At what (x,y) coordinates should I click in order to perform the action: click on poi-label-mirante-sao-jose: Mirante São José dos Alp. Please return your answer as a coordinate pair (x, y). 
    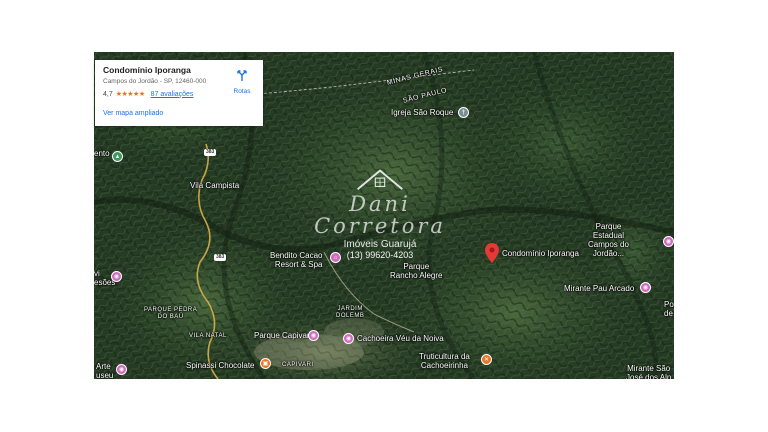
    Looking at the image, I should click on (648, 371).